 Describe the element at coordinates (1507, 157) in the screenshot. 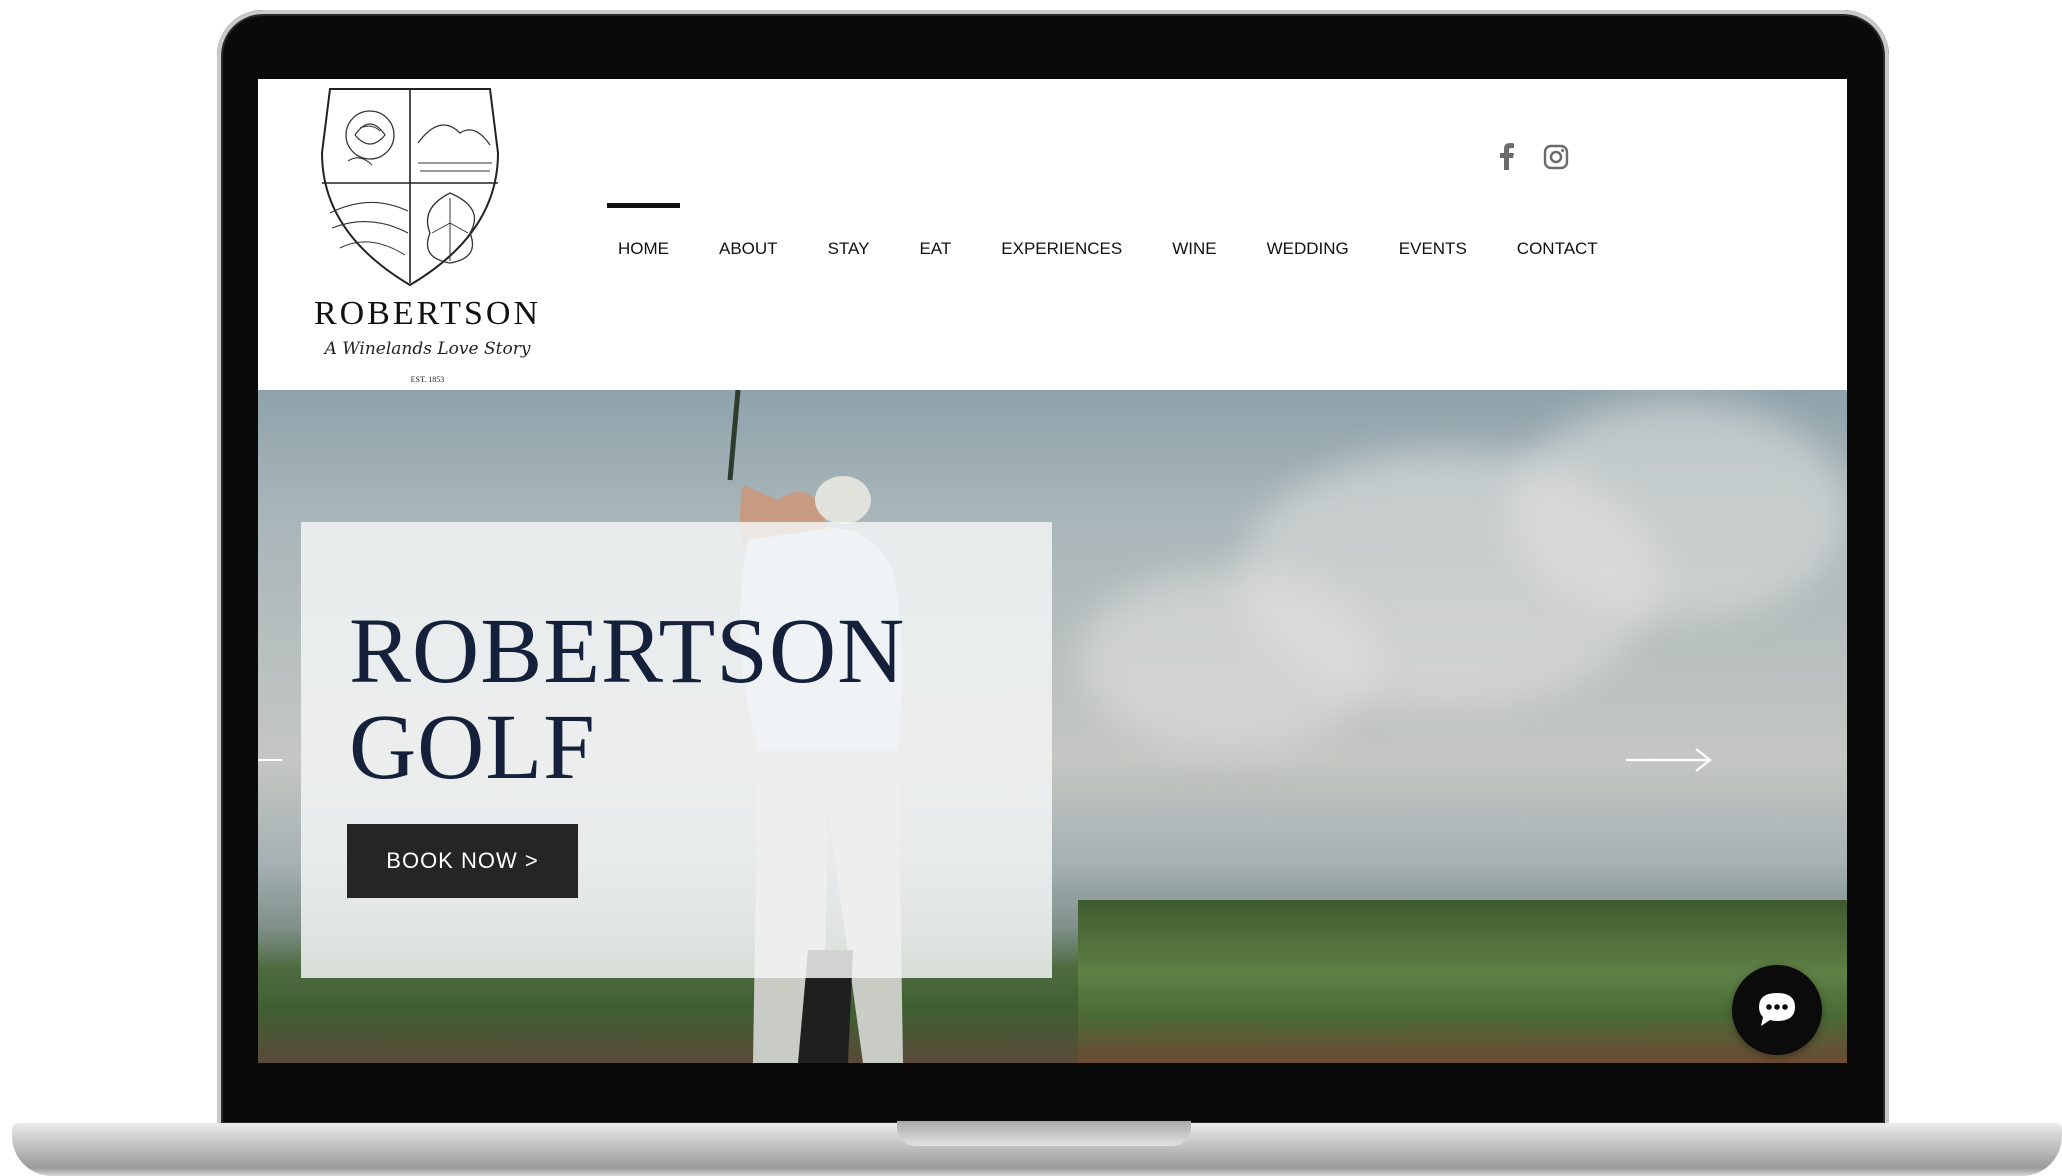

I see `facebook-icon` at that location.